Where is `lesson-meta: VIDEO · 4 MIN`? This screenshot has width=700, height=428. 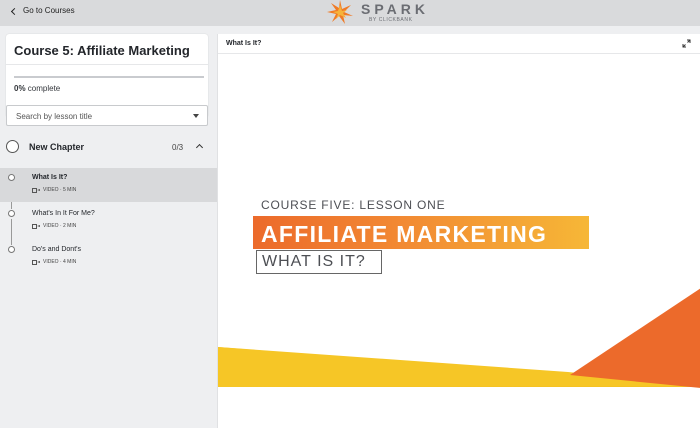 lesson-meta: VIDEO · 4 MIN is located at coordinates (54, 262).